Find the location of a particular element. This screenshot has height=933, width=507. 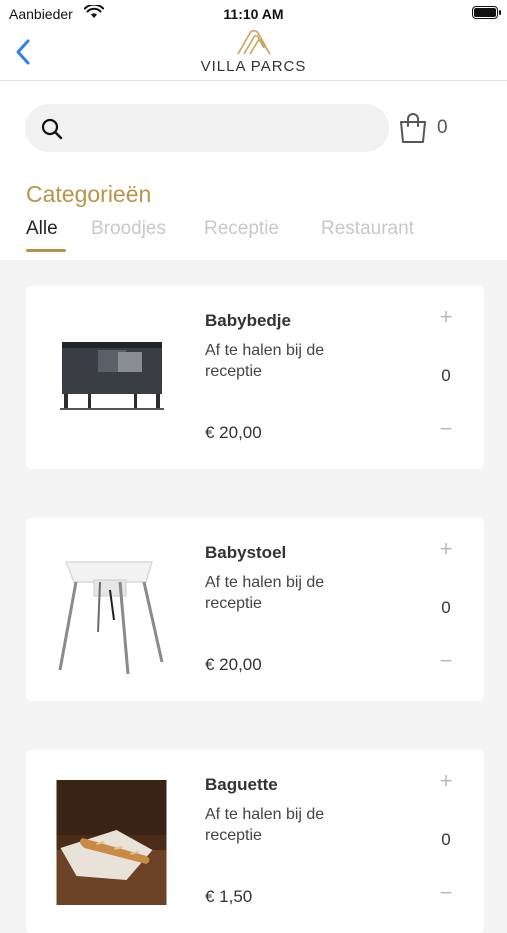

clock: 11:10 AM is located at coordinates (253, 14).